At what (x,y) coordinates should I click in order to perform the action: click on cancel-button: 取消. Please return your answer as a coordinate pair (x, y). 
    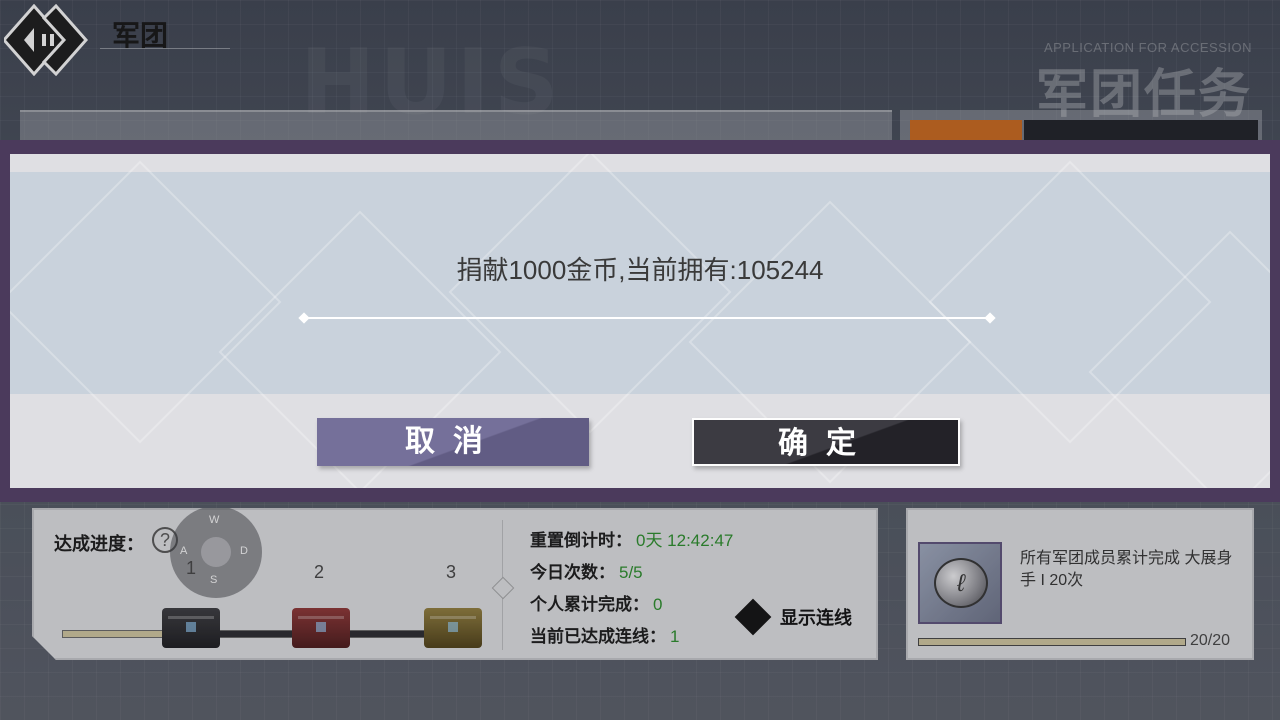
    Looking at the image, I should click on (453, 442).